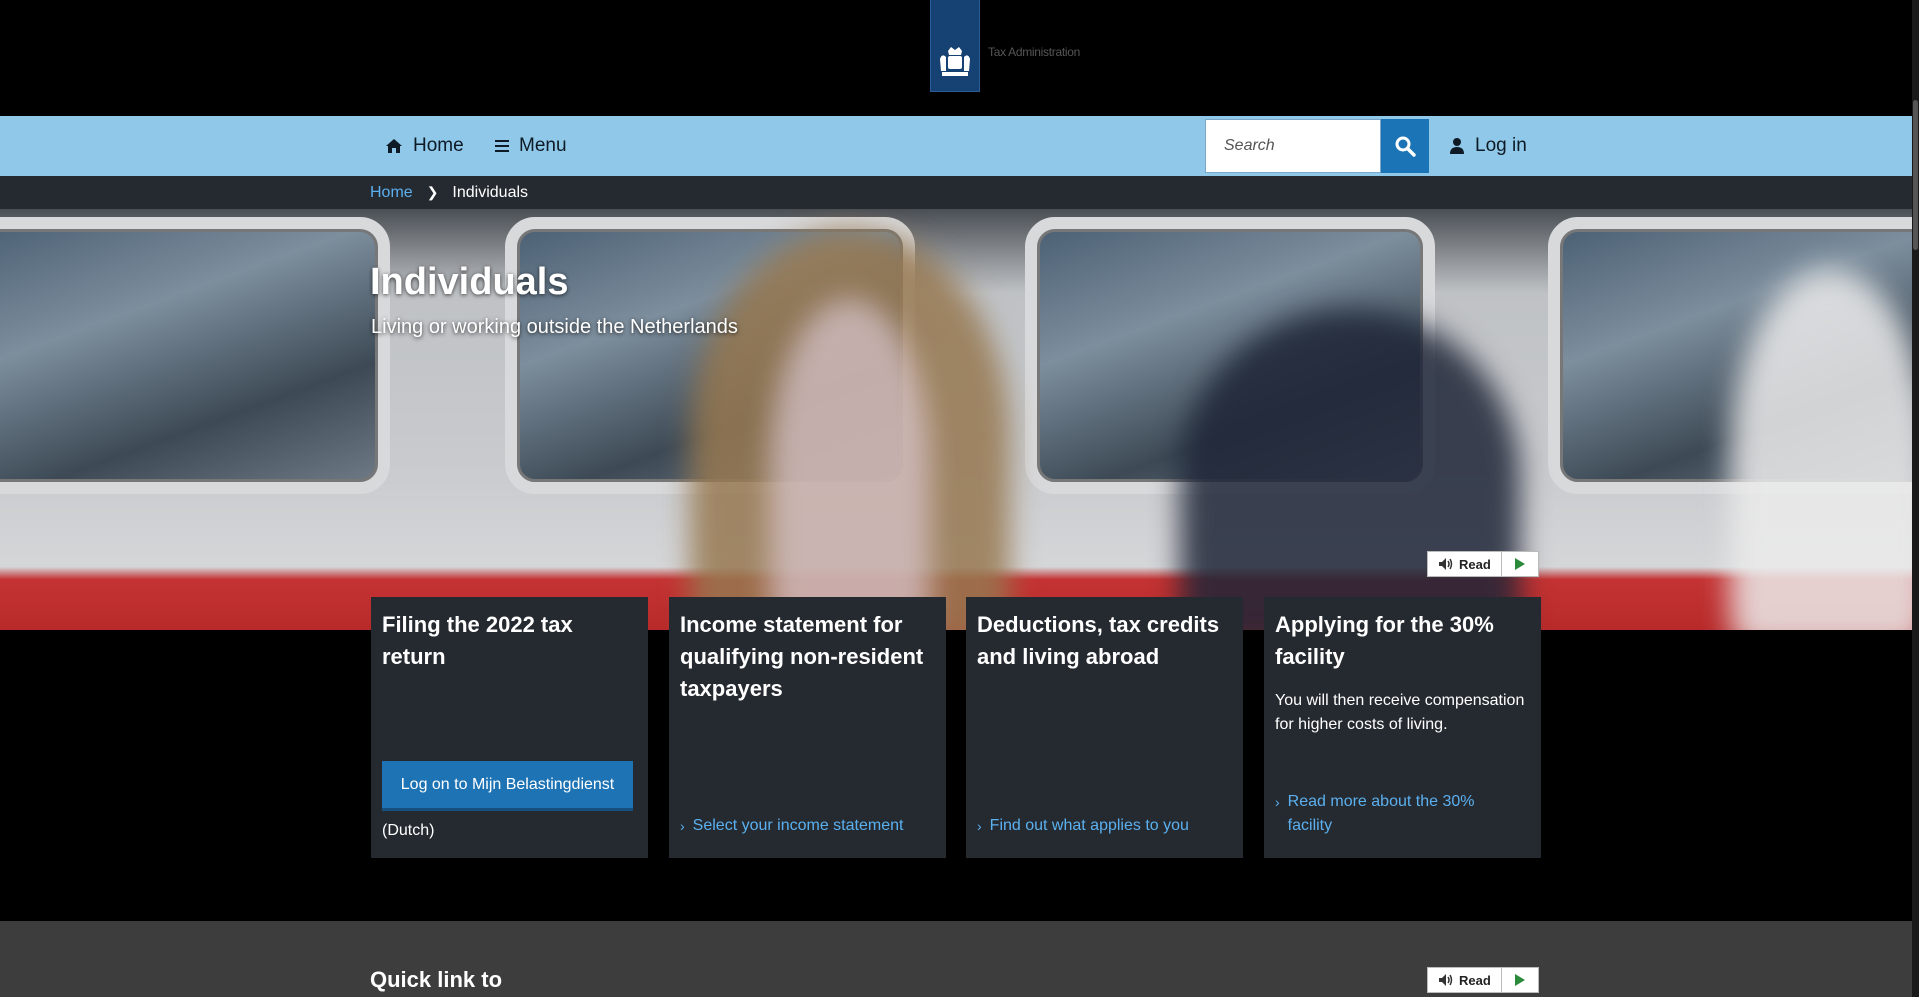  What do you see at coordinates (490, 192) in the screenshot?
I see `breadcrumb-current: Individuals` at bounding box center [490, 192].